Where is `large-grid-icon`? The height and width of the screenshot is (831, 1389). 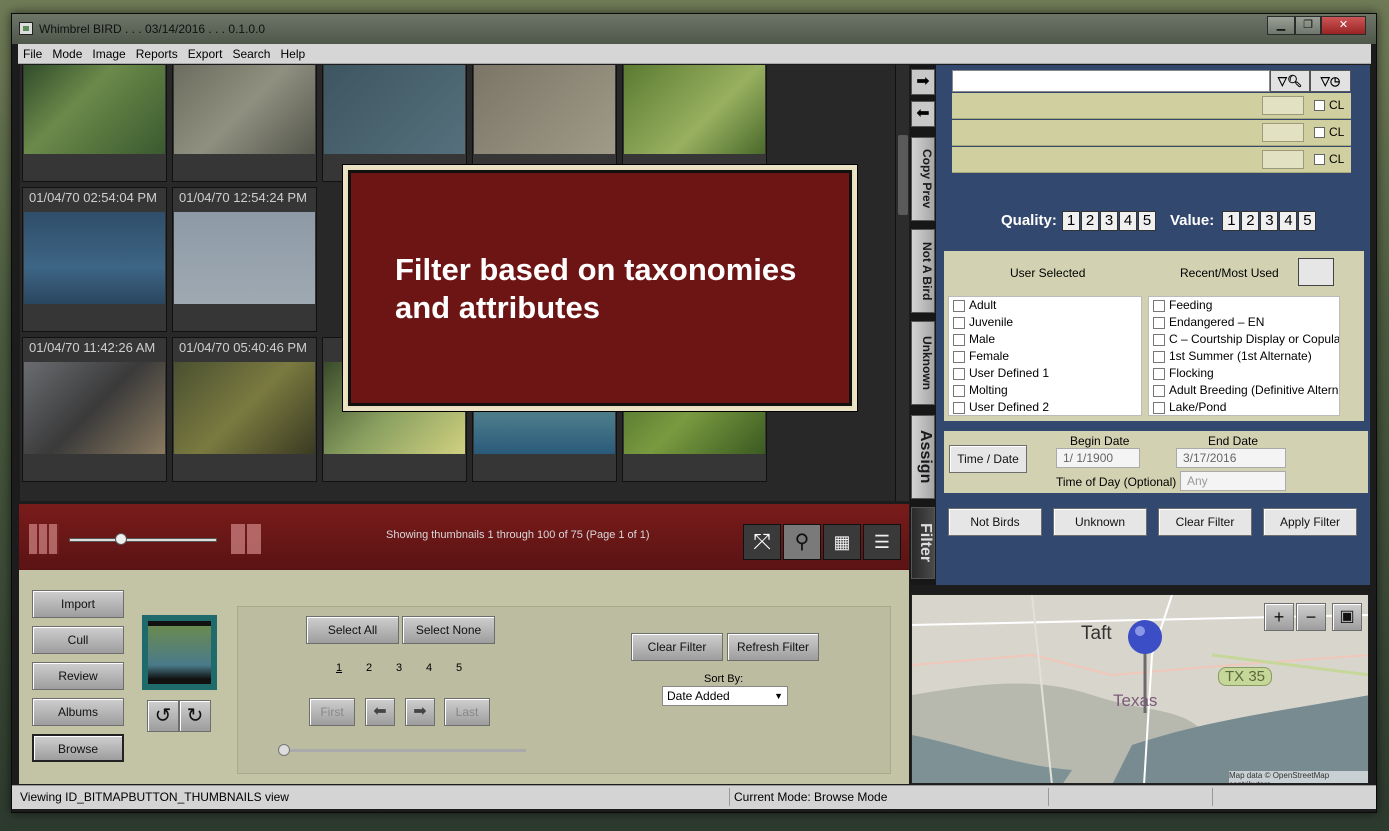 large-grid-icon is located at coordinates (246, 539).